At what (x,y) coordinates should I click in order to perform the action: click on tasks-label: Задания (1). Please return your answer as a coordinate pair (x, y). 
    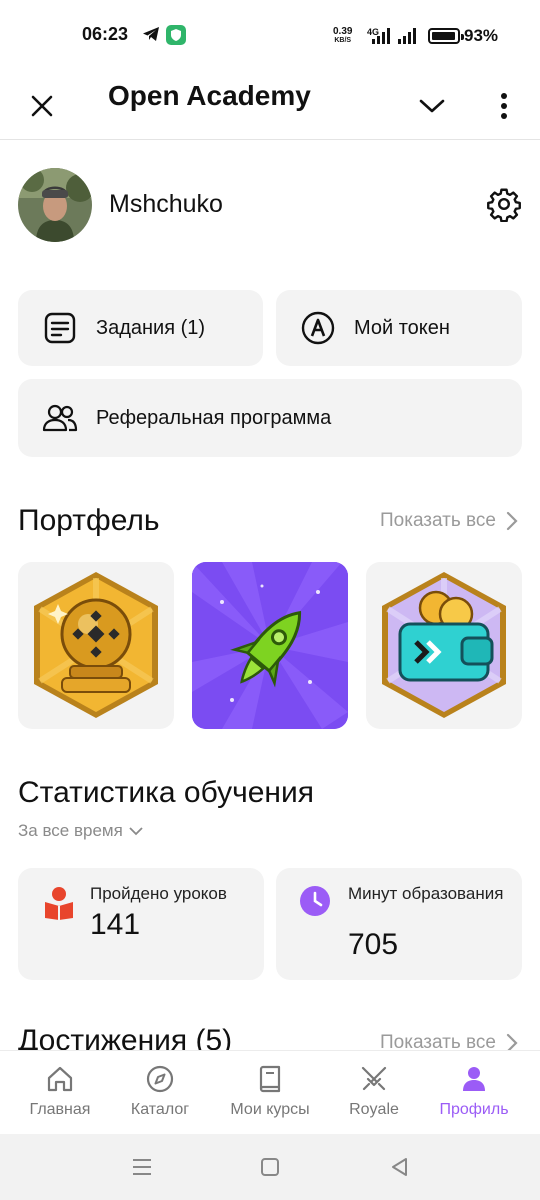
    Looking at the image, I should click on (151, 327).